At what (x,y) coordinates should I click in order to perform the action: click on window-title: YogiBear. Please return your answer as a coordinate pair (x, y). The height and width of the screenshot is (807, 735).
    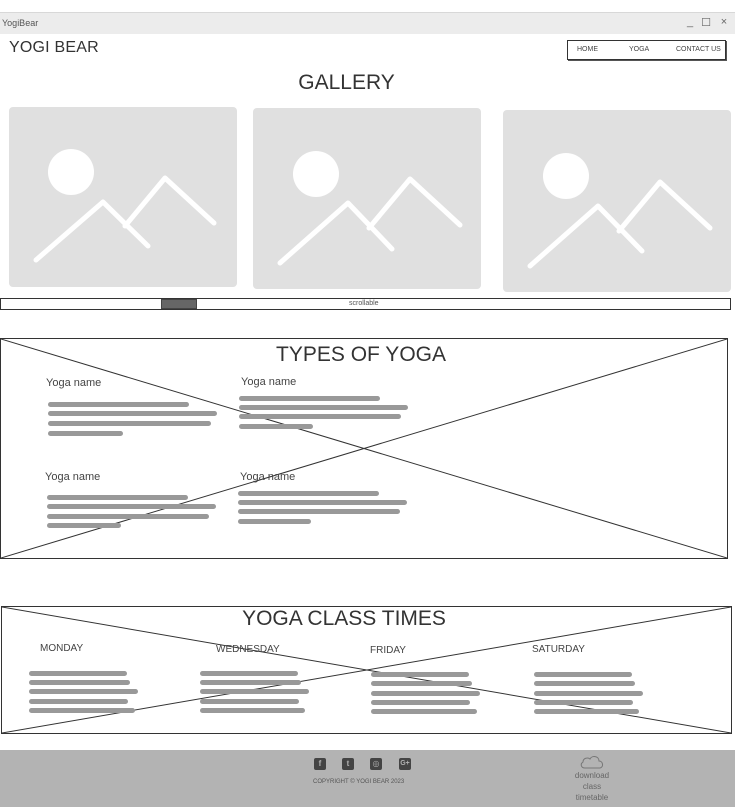
    Looking at the image, I should click on (20, 23).